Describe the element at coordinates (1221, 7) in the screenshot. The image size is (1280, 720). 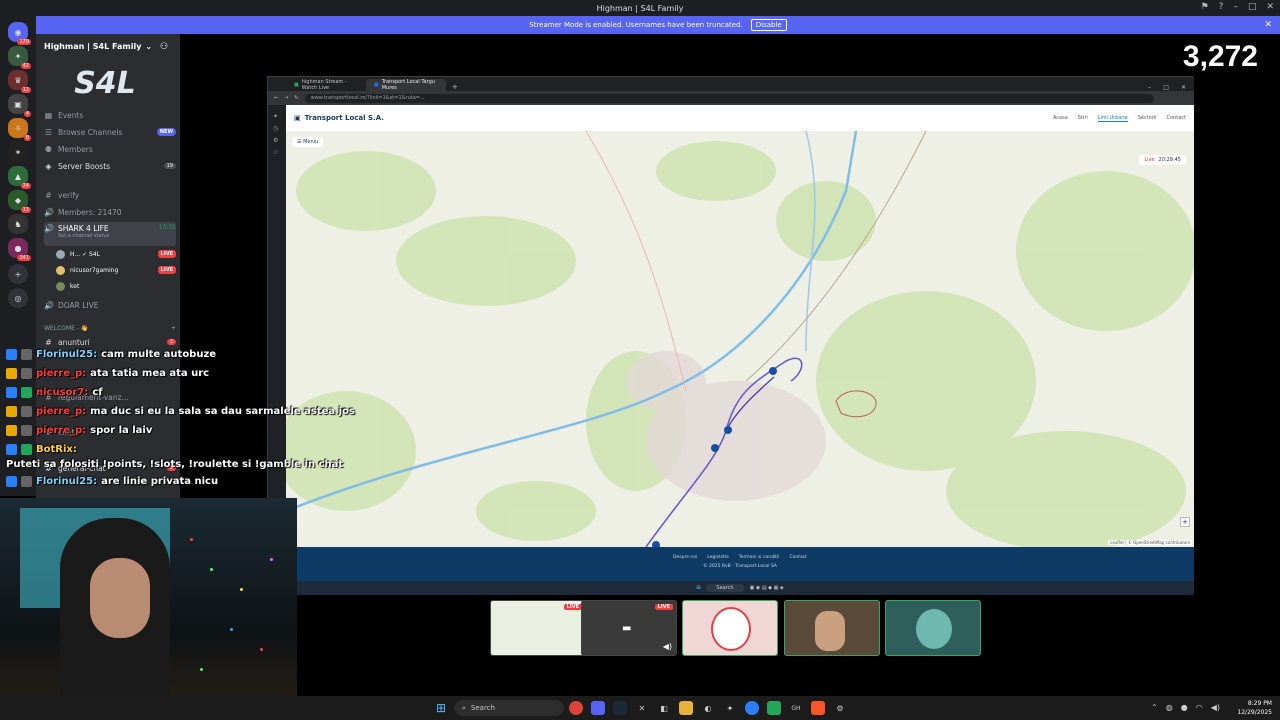
I see `help-icon: ?` at that location.